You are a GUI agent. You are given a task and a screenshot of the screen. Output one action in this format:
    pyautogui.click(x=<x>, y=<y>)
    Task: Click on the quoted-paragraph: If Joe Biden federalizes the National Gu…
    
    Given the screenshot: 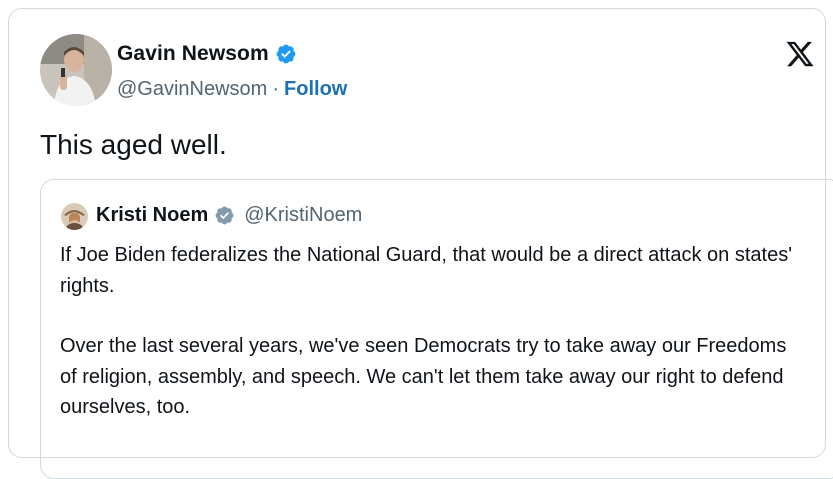 What is the action you would take?
    pyautogui.click(x=426, y=270)
    